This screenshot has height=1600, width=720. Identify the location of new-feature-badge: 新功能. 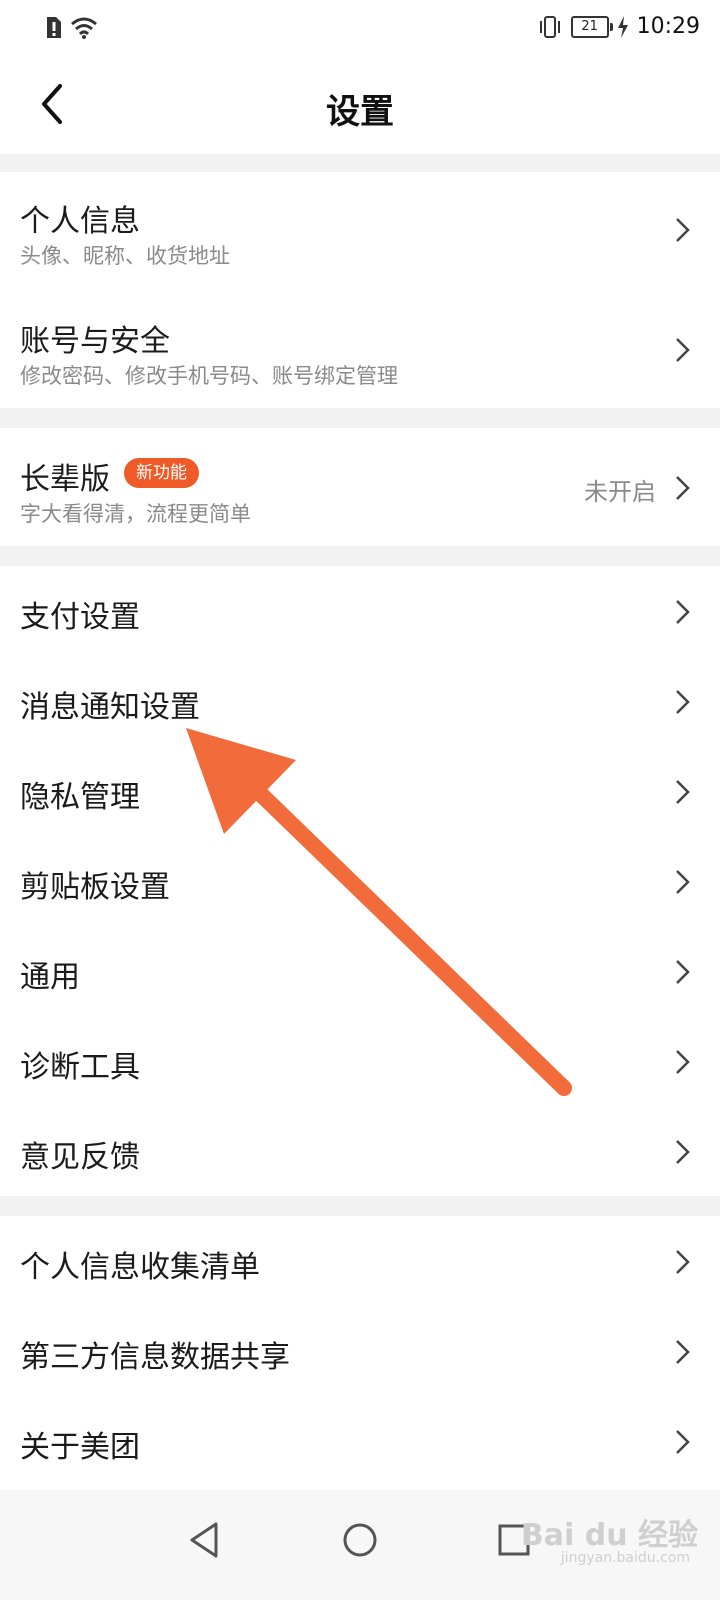
(161, 473).